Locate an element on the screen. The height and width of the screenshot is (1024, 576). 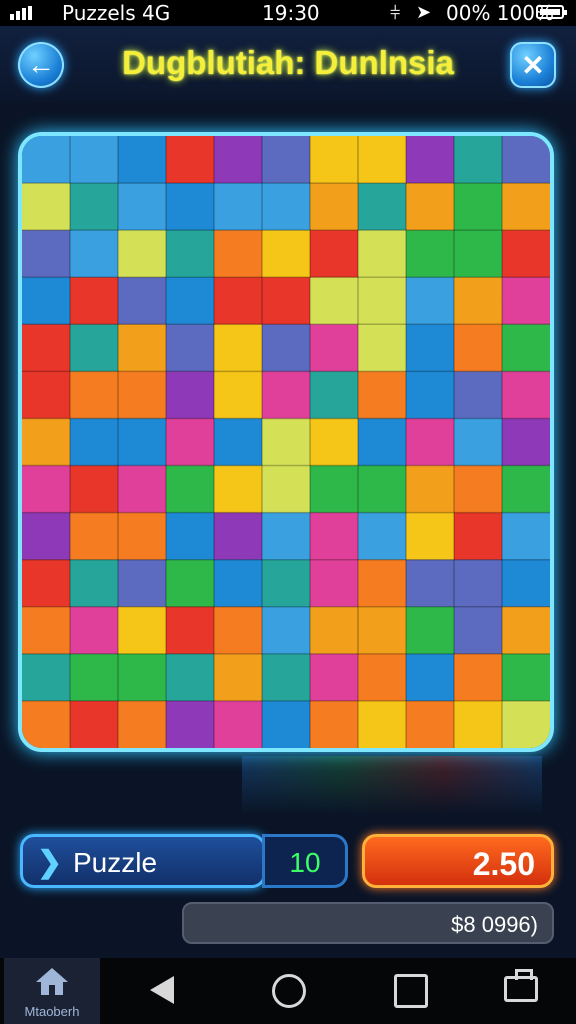
board-reflection is located at coordinates (392, 786).